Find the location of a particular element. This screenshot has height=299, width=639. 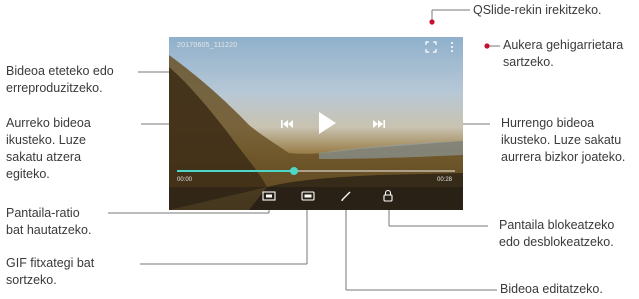

callout-edit-text: Bideoa editatzeko. is located at coordinates (551, 289).